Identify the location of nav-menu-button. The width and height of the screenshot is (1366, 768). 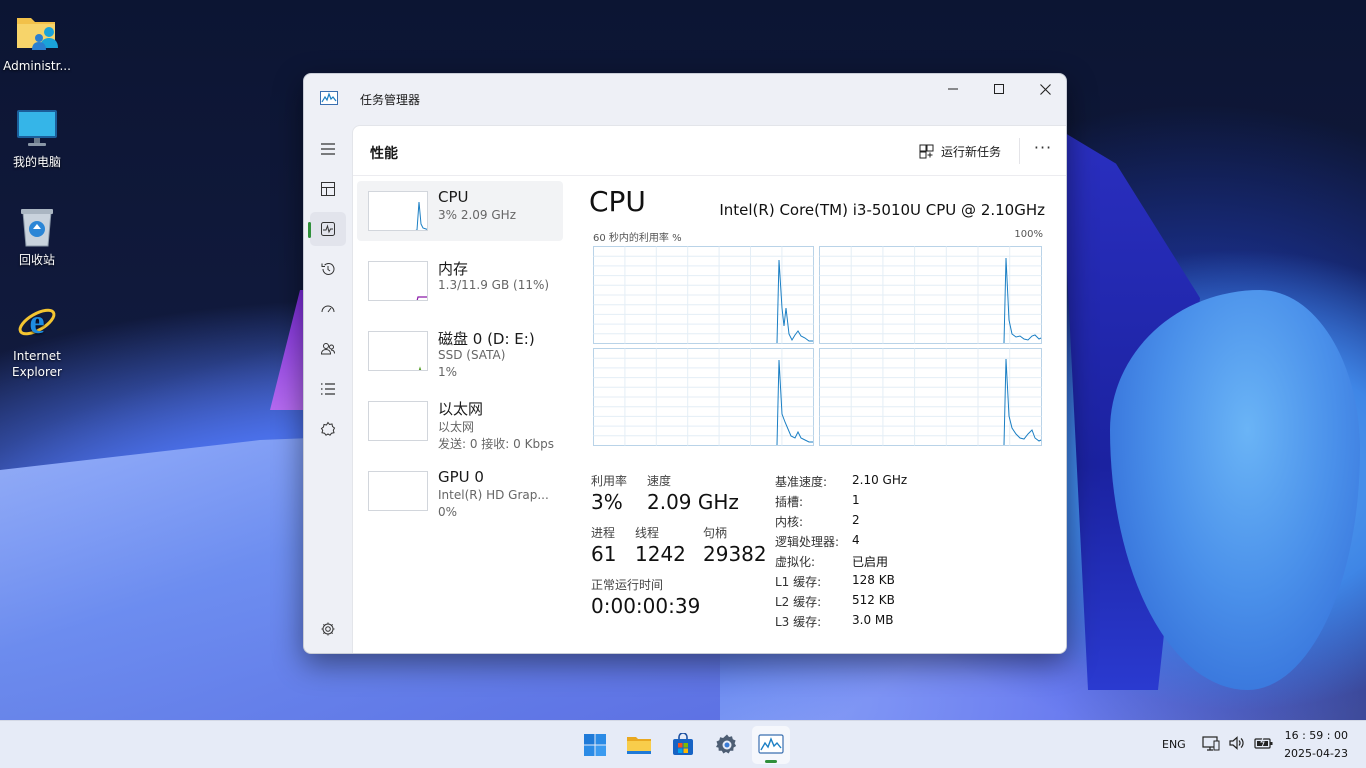
(328, 149).